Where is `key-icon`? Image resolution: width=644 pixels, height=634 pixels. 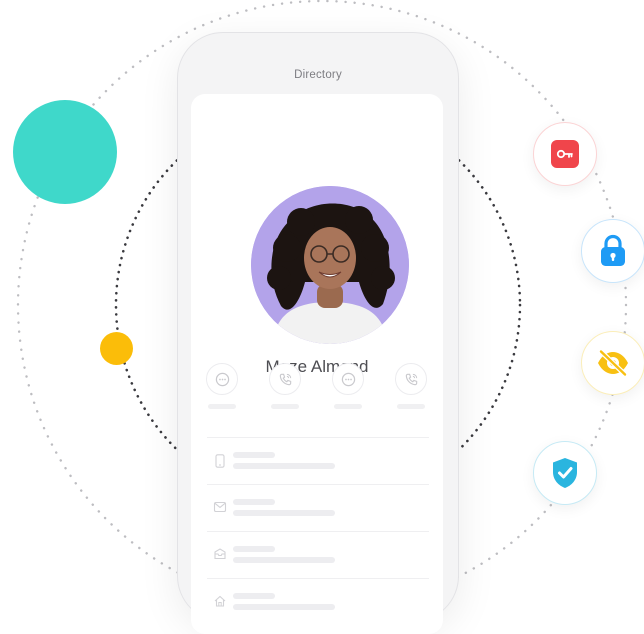
key-icon is located at coordinates (565, 154).